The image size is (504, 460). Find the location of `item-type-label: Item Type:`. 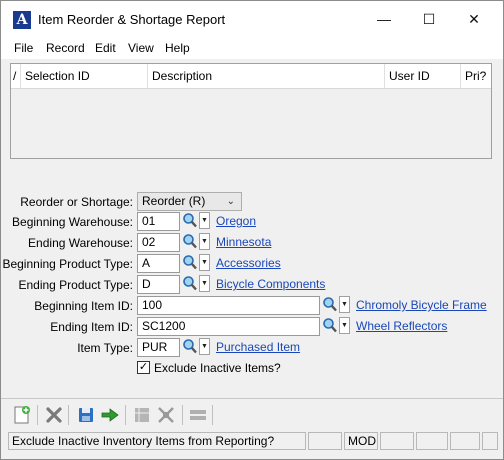

item-type-label: Item Type: is located at coordinates (105, 348).